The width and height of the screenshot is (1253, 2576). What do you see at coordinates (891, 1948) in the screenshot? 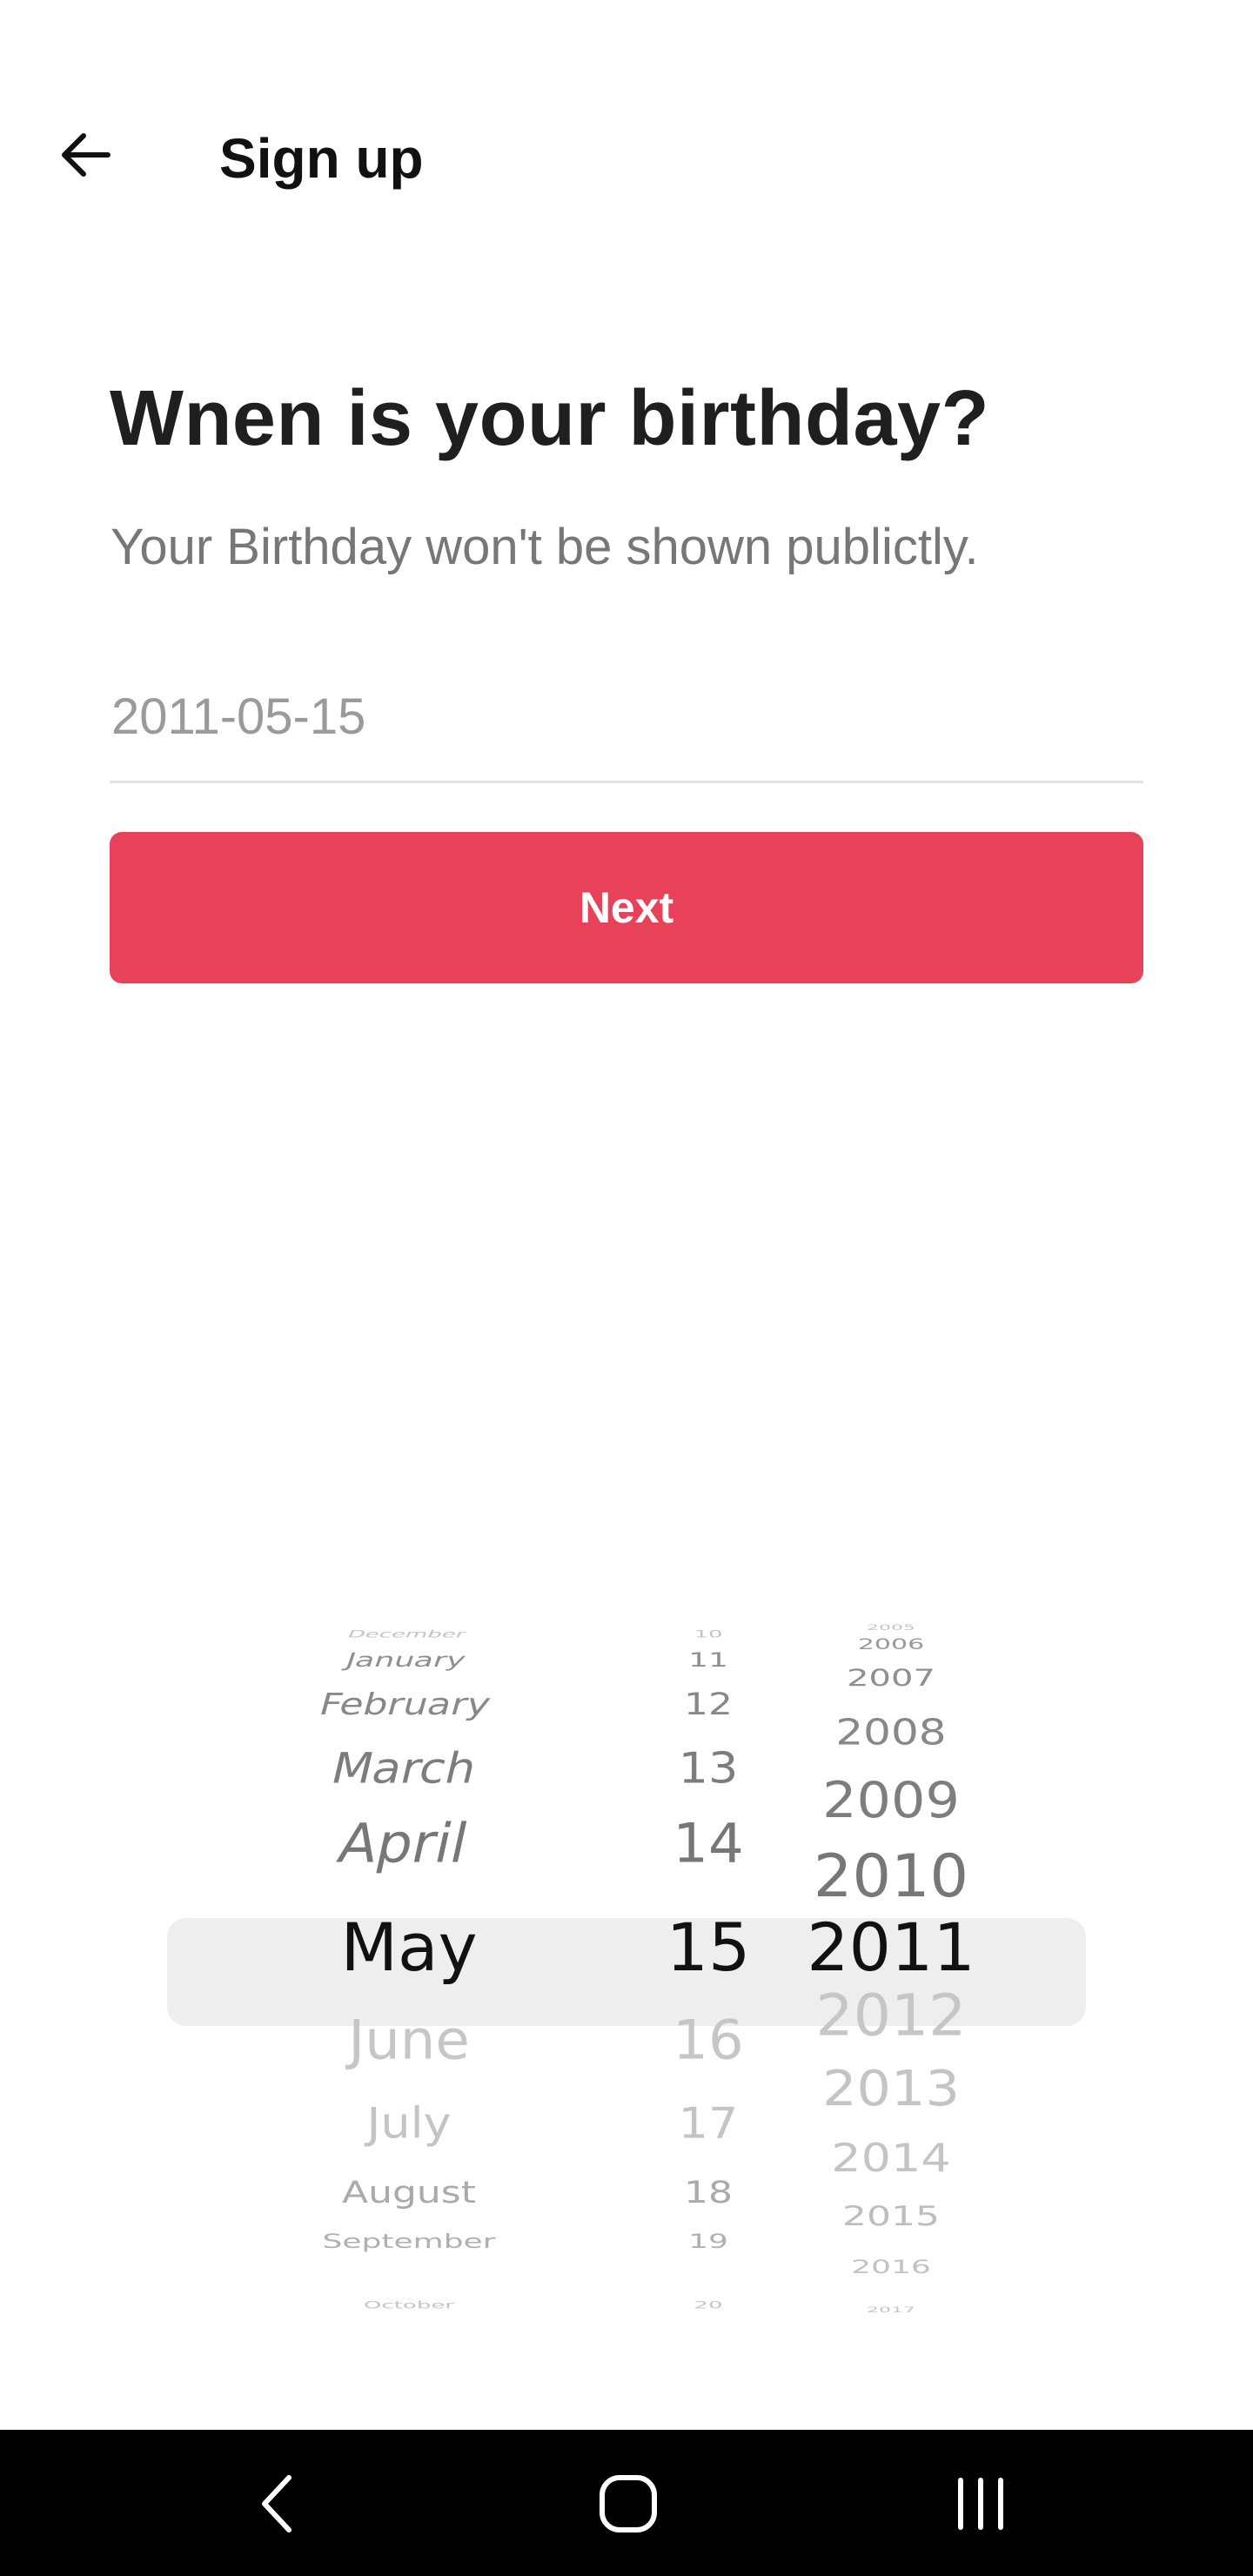
I see `year-option: 2011` at bounding box center [891, 1948].